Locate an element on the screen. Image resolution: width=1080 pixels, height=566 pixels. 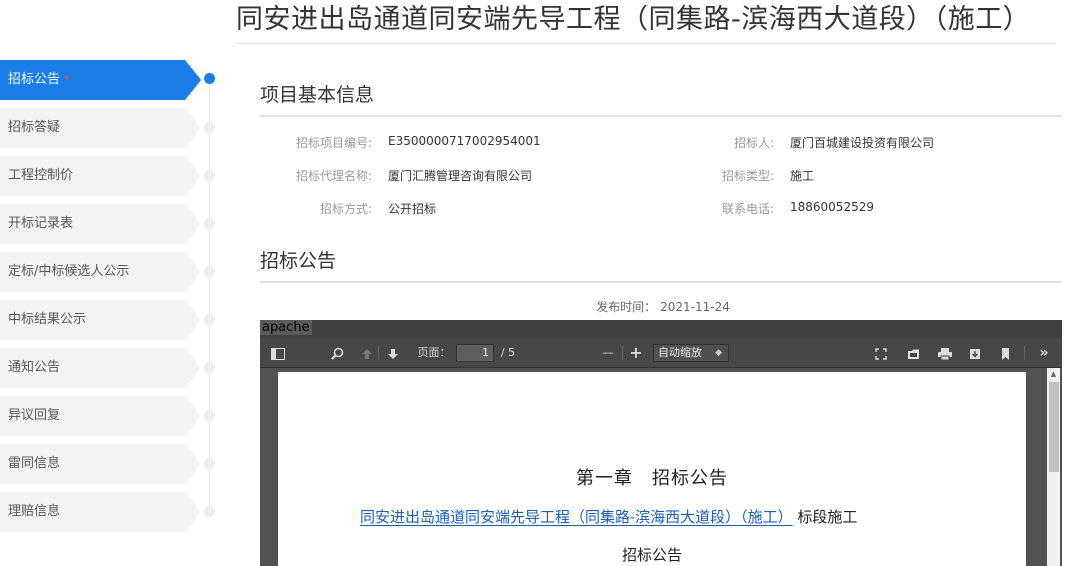
basic-info-heading: 项目基本信息 is located at coordinates (661, 98).